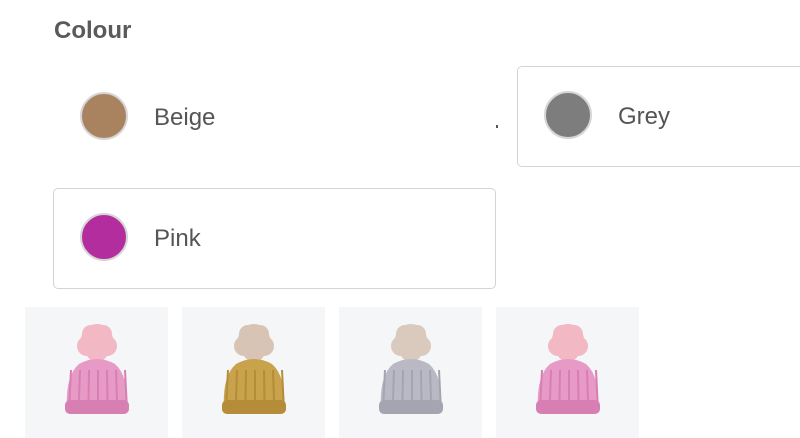 The image size is (800, 438). I want to click on colour-option-label: Beige, so click(185, 117).